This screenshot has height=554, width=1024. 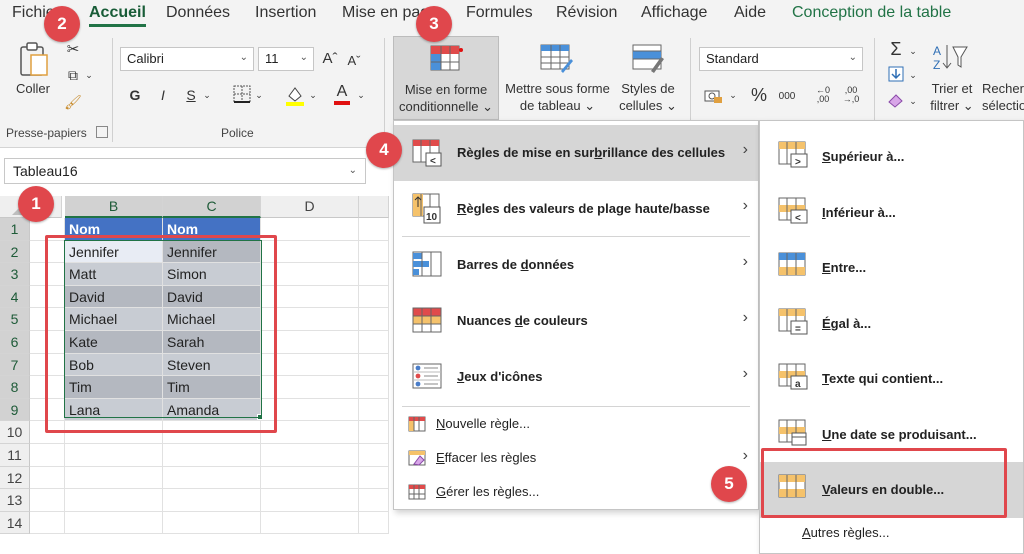 What do you see at coordinates (295, 95) in the screenshot?
I see `fill-color-icon` at bounding box center [295, 95].